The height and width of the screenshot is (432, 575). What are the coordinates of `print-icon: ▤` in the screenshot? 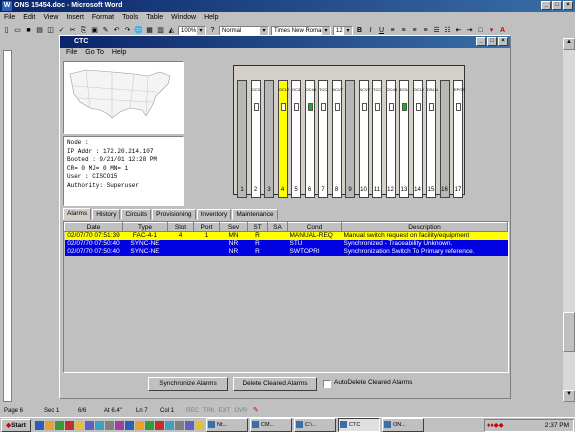 It's located at (39, 30).